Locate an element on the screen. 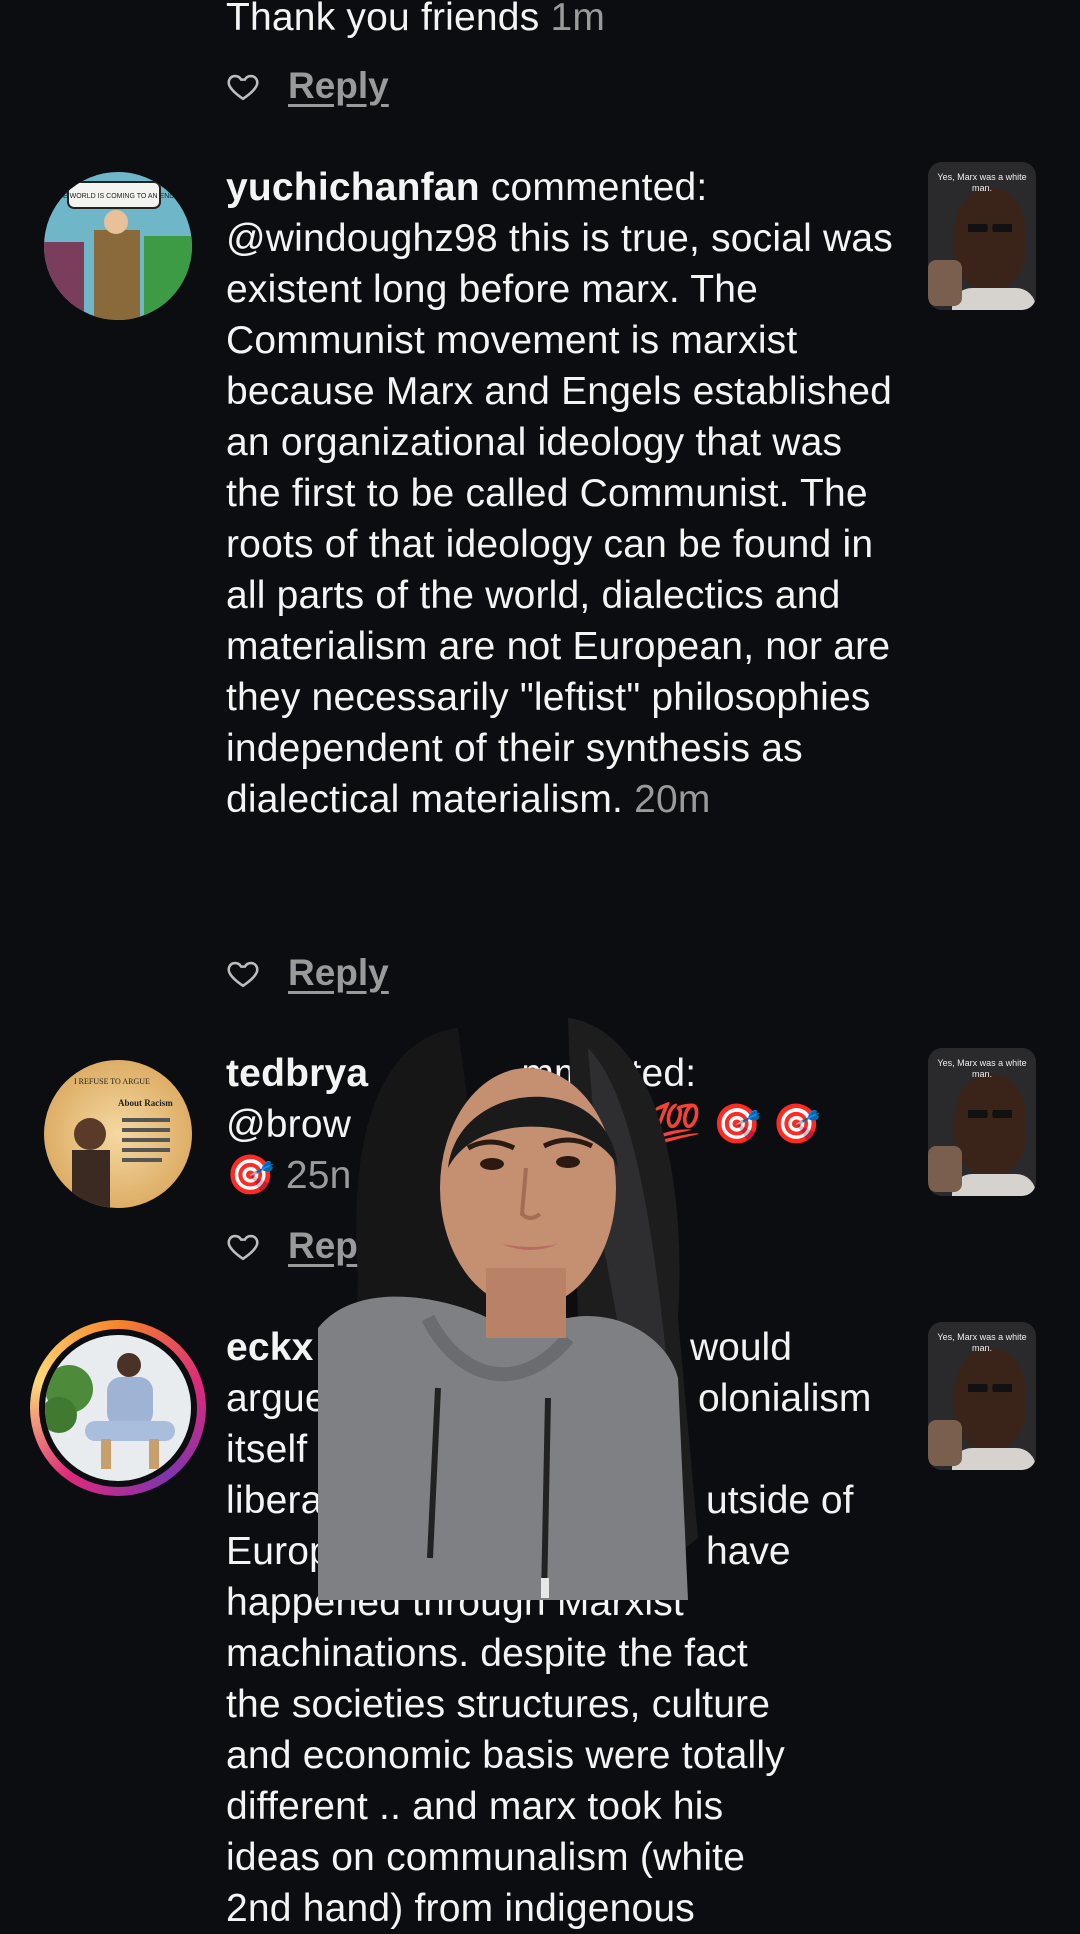 The width and height of the screenshot is (1080, 1934). comment-line: different .. and marx took his is located at coordinates (475, 1806).